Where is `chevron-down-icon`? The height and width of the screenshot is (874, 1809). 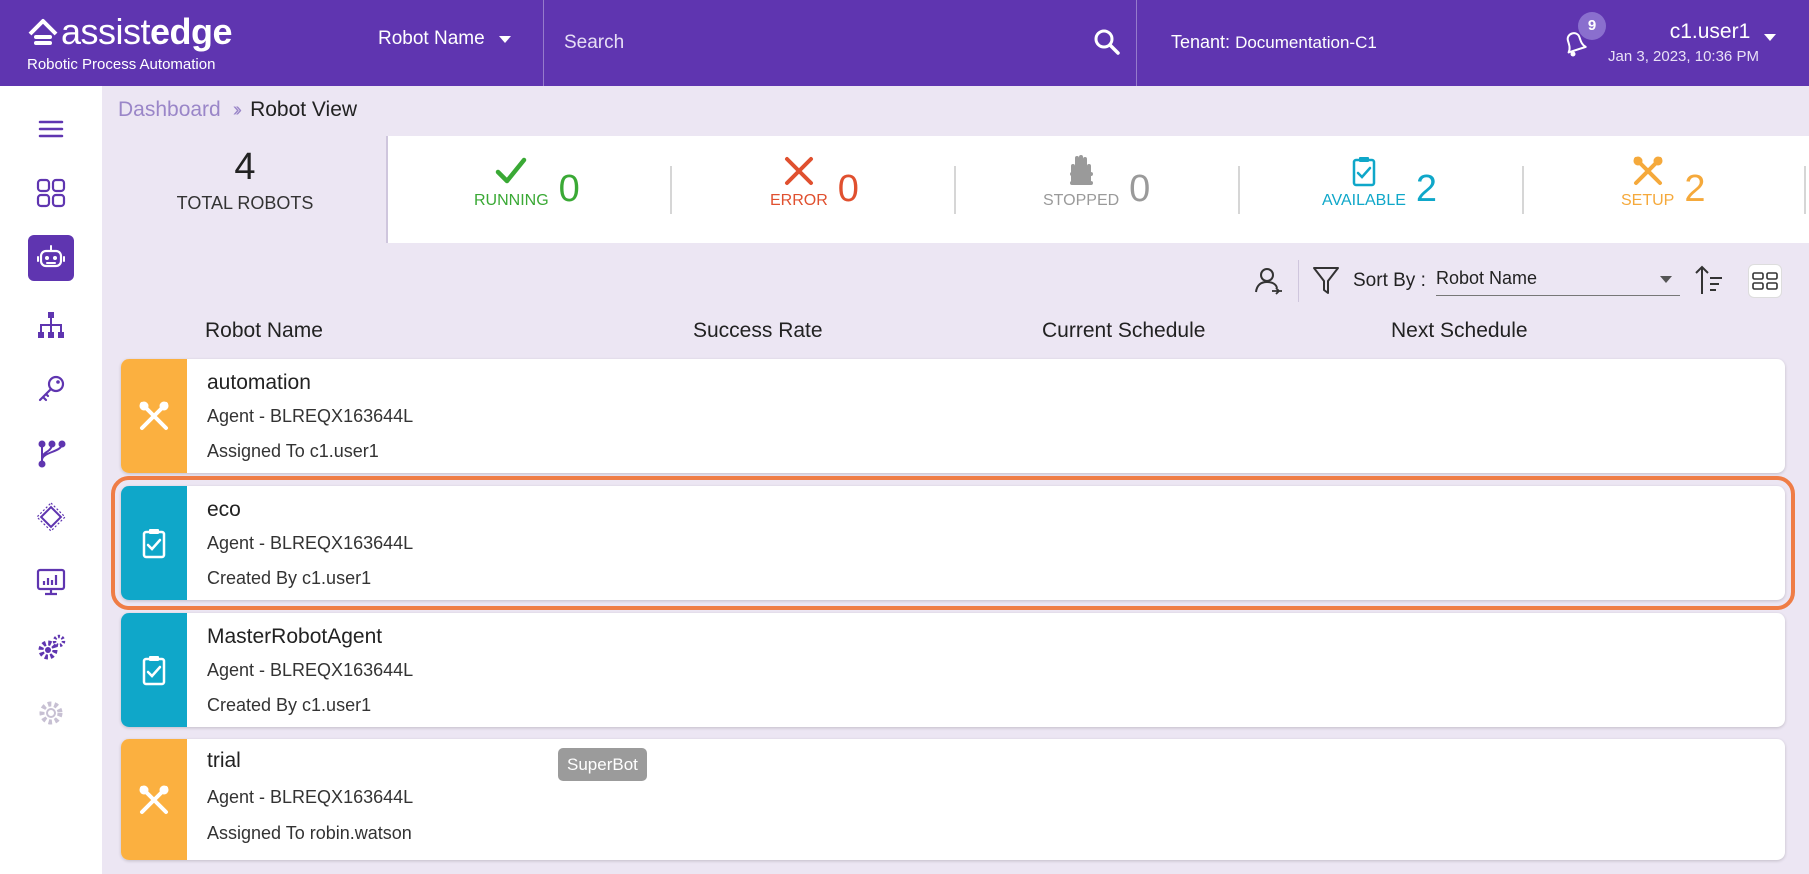
chevron-down-icon is located at coordinates (504, 39).